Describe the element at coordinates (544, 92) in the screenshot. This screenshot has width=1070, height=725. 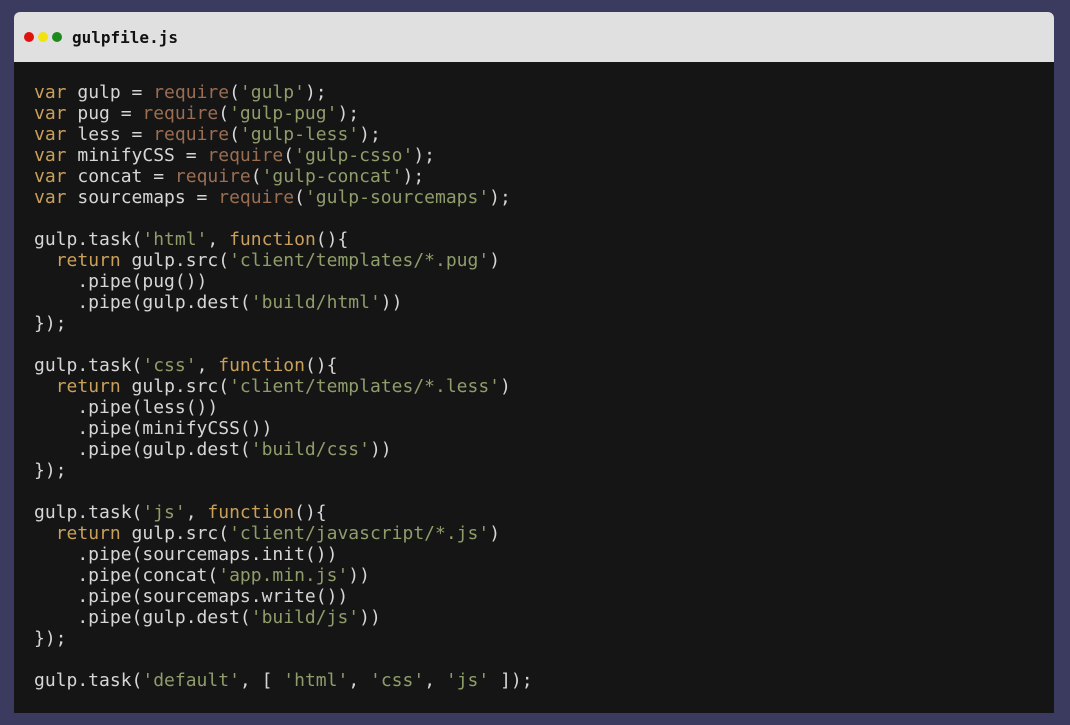
I see `code-line: var gulp = require('gulp');` at that location.